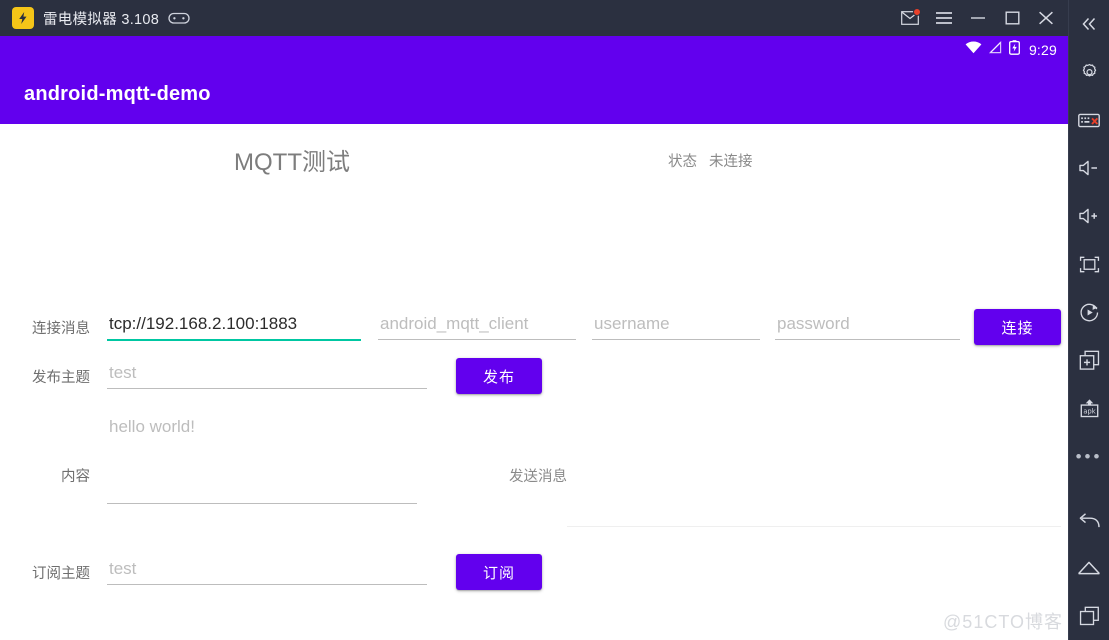 This screenshot has height=640, width=1109. Describe the element at coordinates (973, 50) in the screenshot. I see `wifi-icon` at that location.